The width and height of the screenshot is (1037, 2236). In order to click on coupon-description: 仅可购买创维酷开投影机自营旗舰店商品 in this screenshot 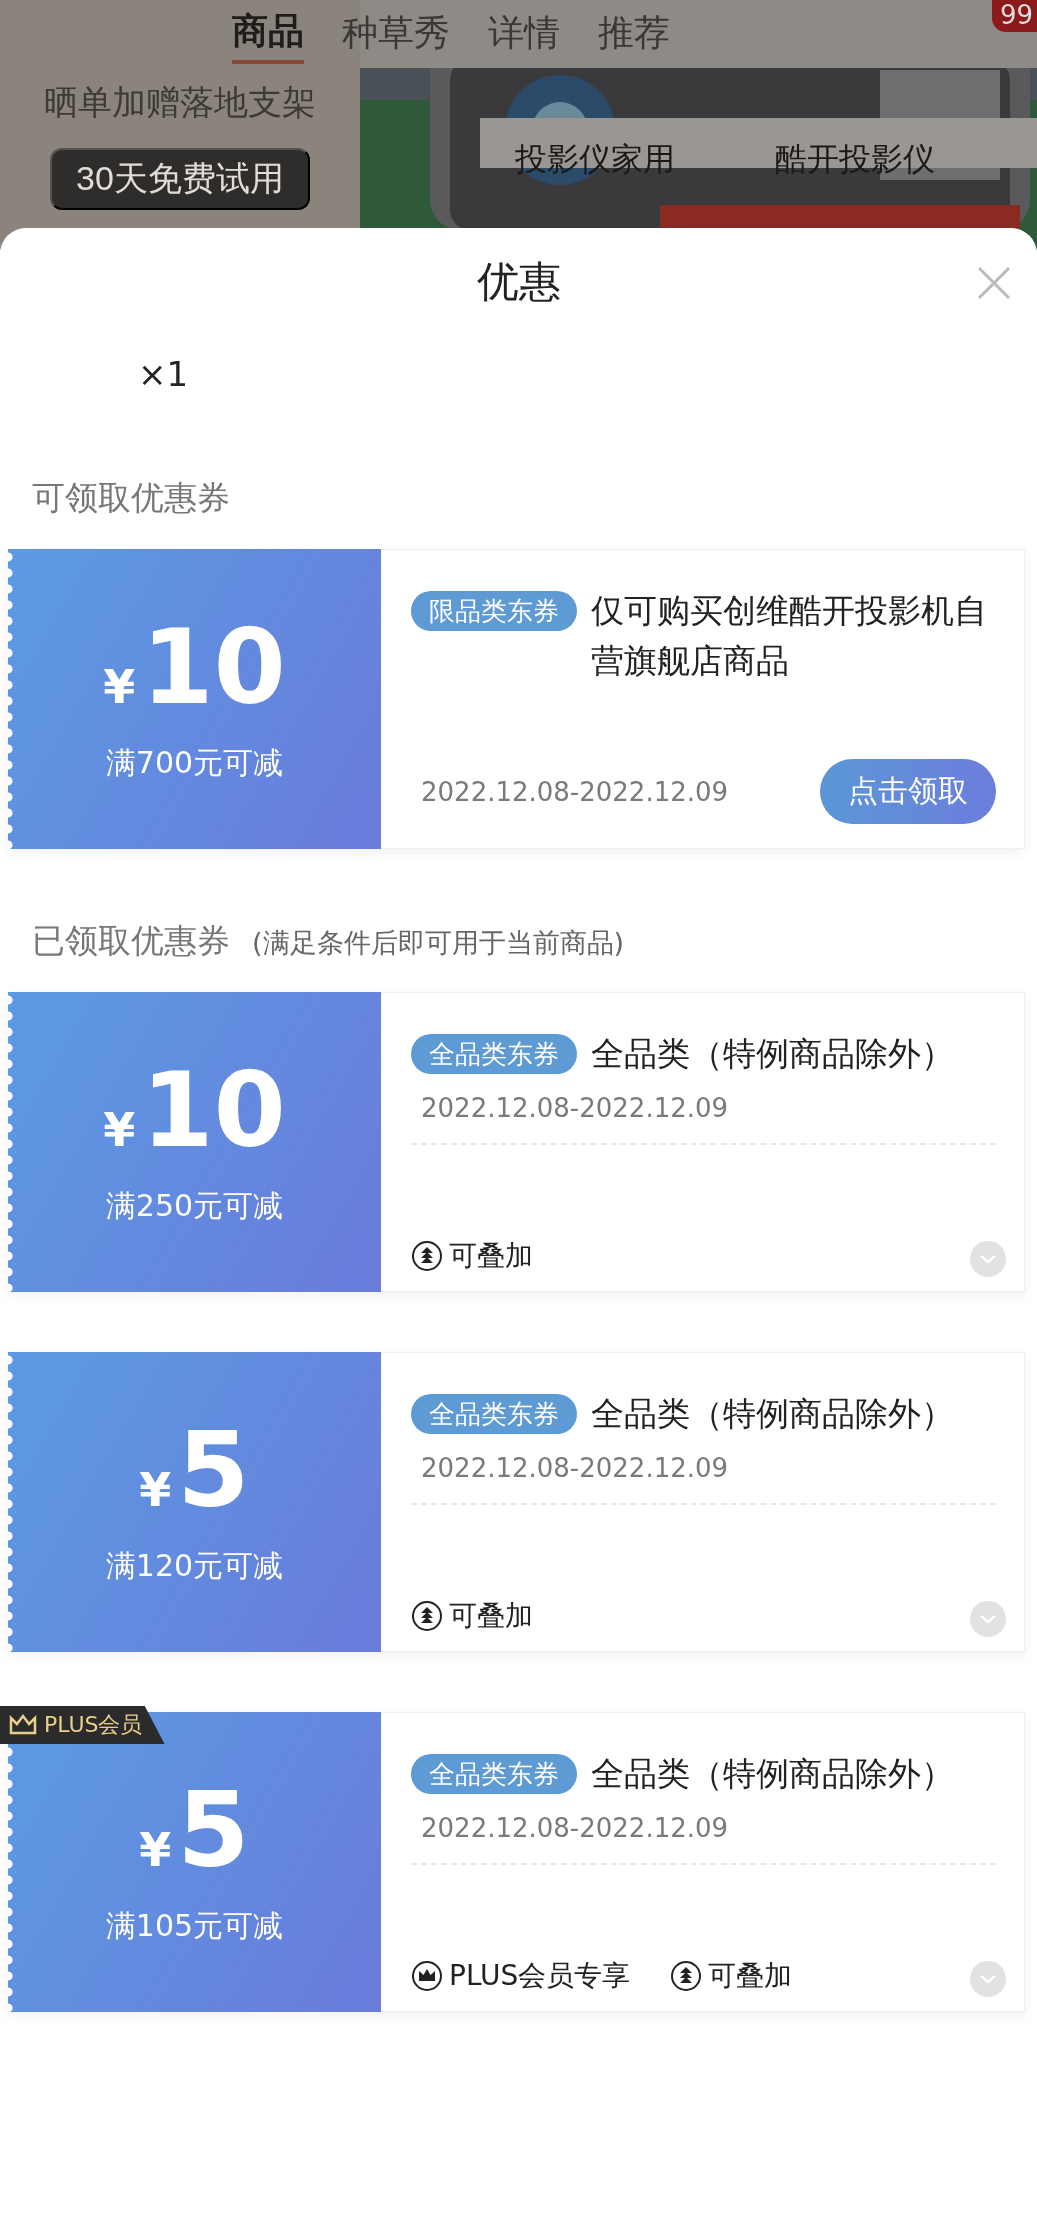, I will do `click(789, 636)`.